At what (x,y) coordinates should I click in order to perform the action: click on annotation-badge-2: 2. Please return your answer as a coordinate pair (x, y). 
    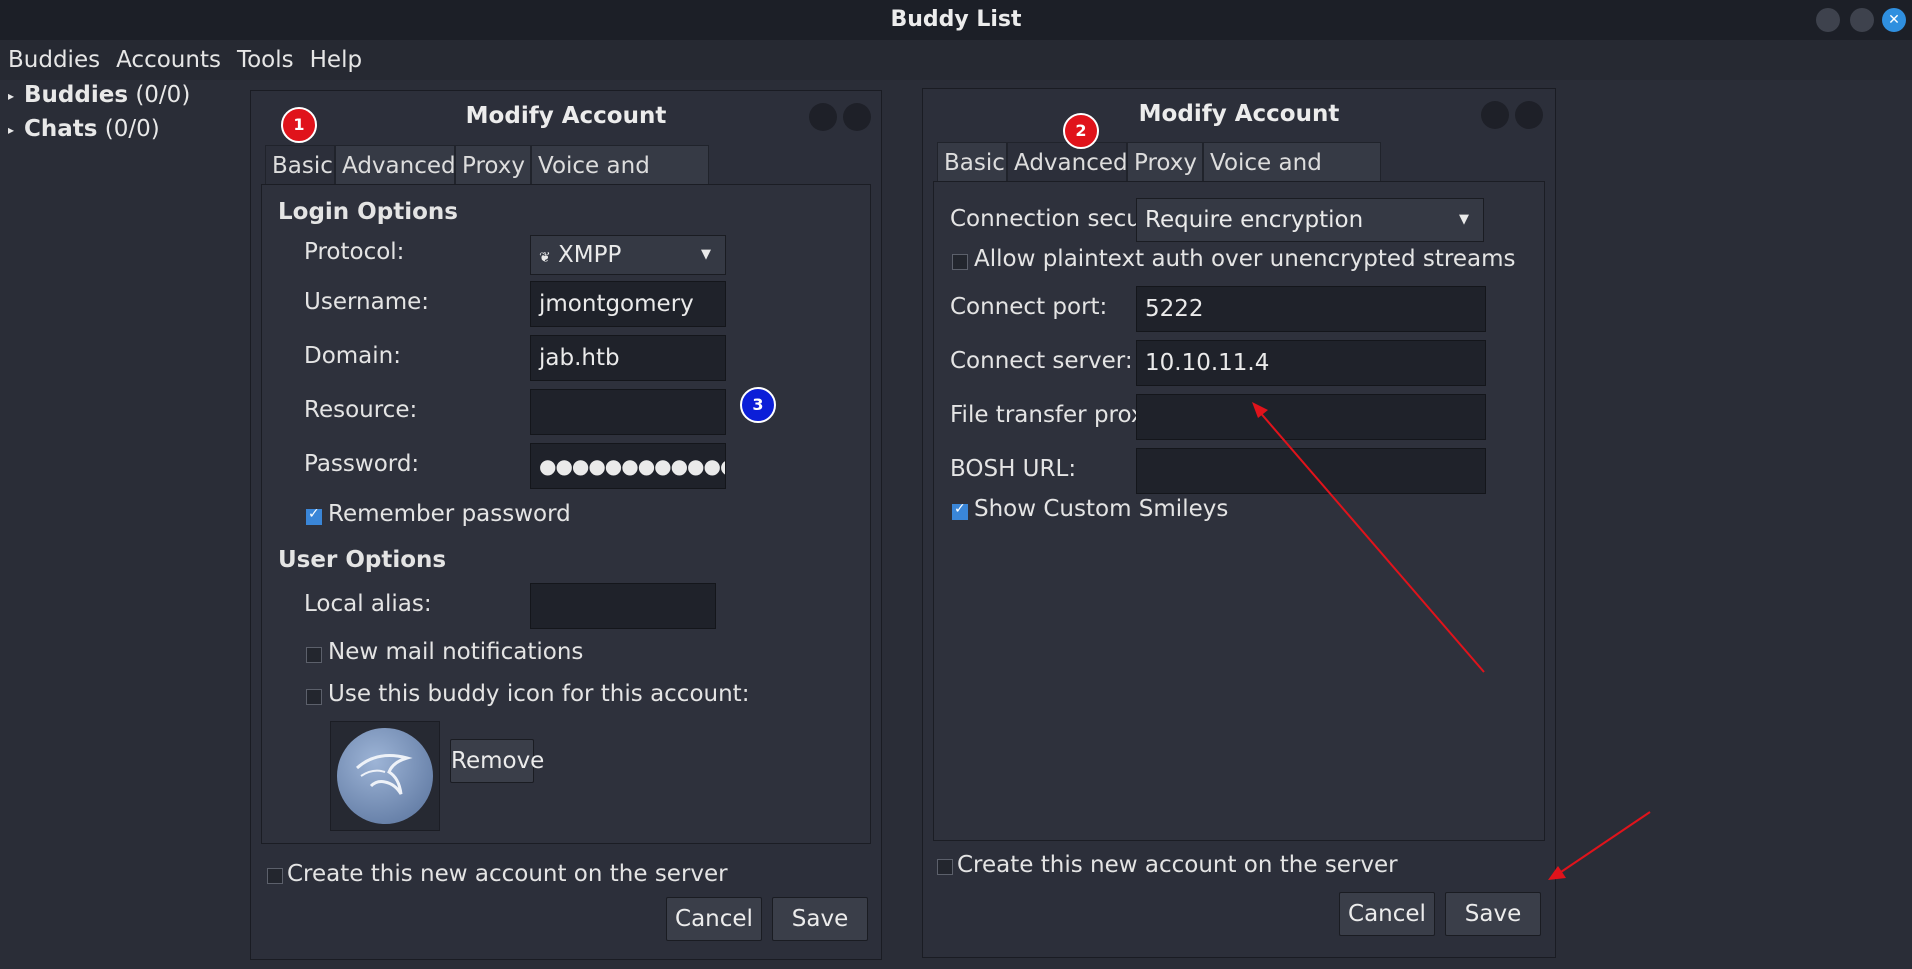
    Looking at the image, I should click on (1081, 131).